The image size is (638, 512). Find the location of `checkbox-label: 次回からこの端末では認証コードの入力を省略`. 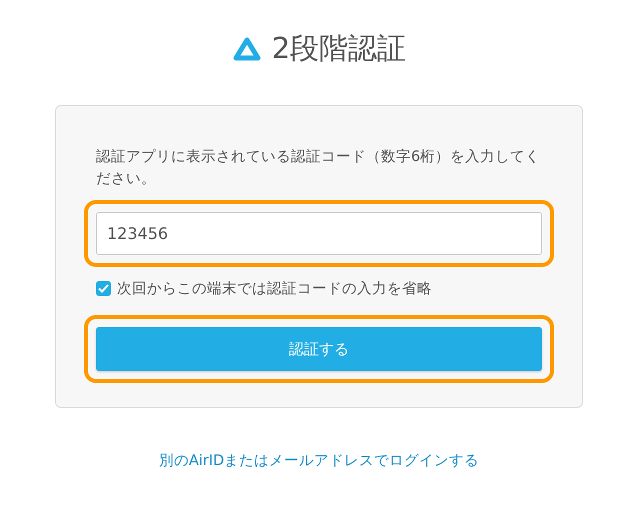

checkbox-label: 次回からこの端末では認証コードの入力を省略 is located at coordinates (274, 289).